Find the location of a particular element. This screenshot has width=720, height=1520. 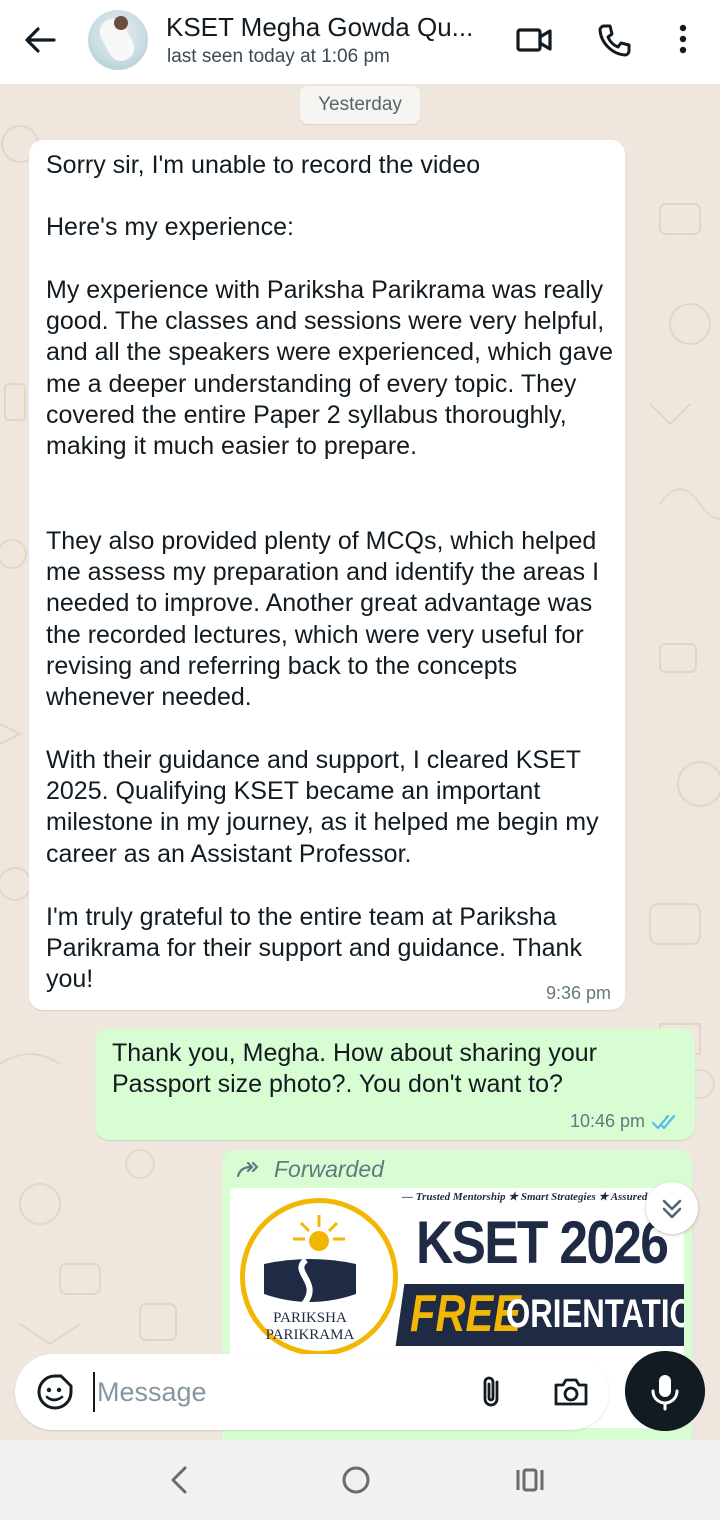

logo-text: PARIKSHA PARIKRAMA is located at coordinates (310, 1327).